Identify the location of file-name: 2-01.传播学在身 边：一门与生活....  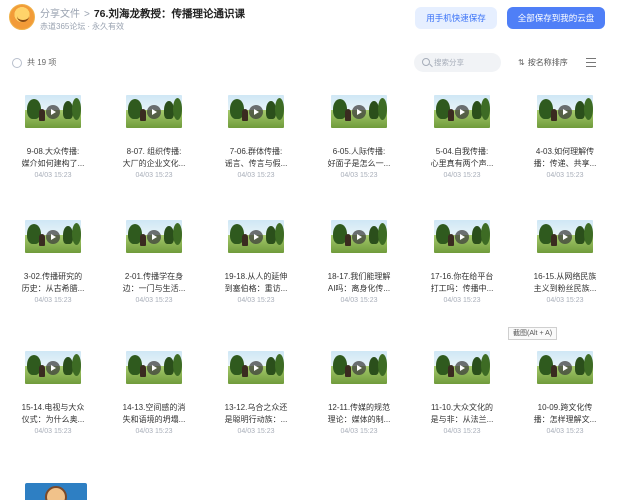
(154, 283).